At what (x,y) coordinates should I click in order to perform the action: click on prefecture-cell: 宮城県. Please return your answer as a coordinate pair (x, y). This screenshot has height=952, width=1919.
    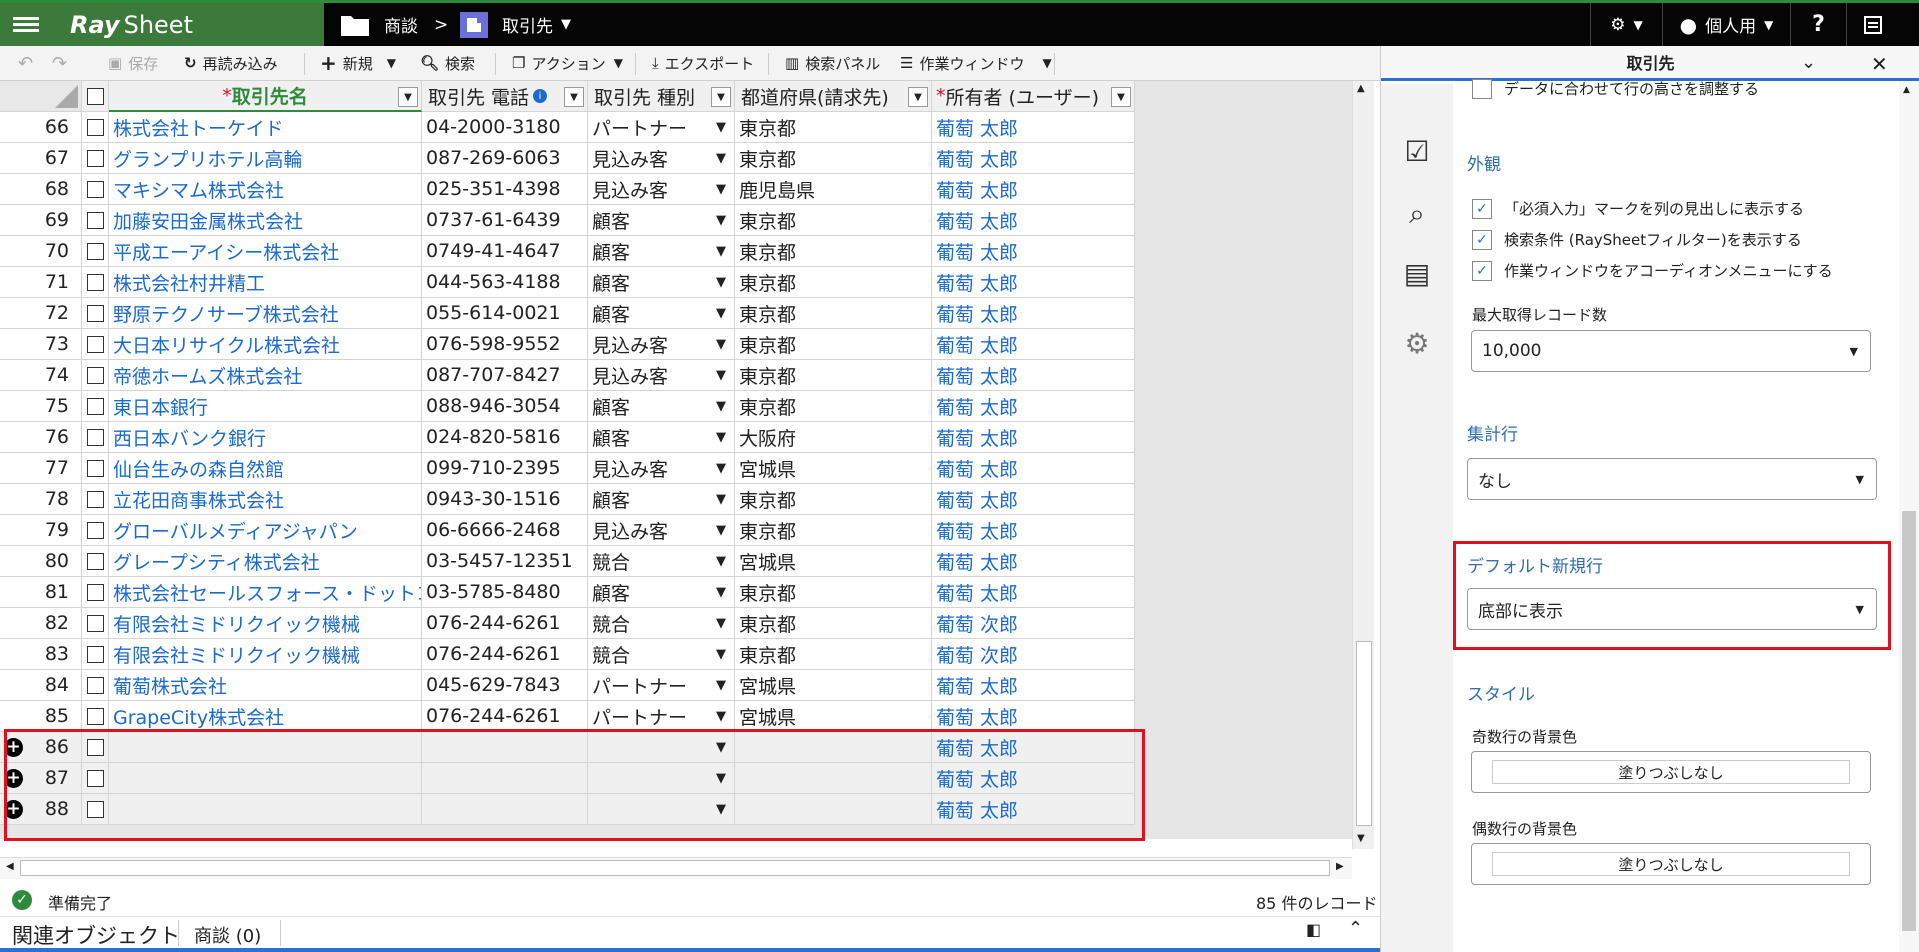
    Looking at the image, I should click on (833, 468).